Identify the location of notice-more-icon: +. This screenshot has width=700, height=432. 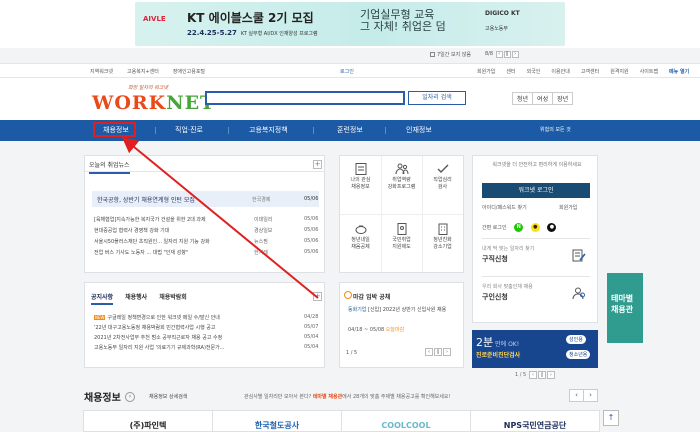
(317, 296).